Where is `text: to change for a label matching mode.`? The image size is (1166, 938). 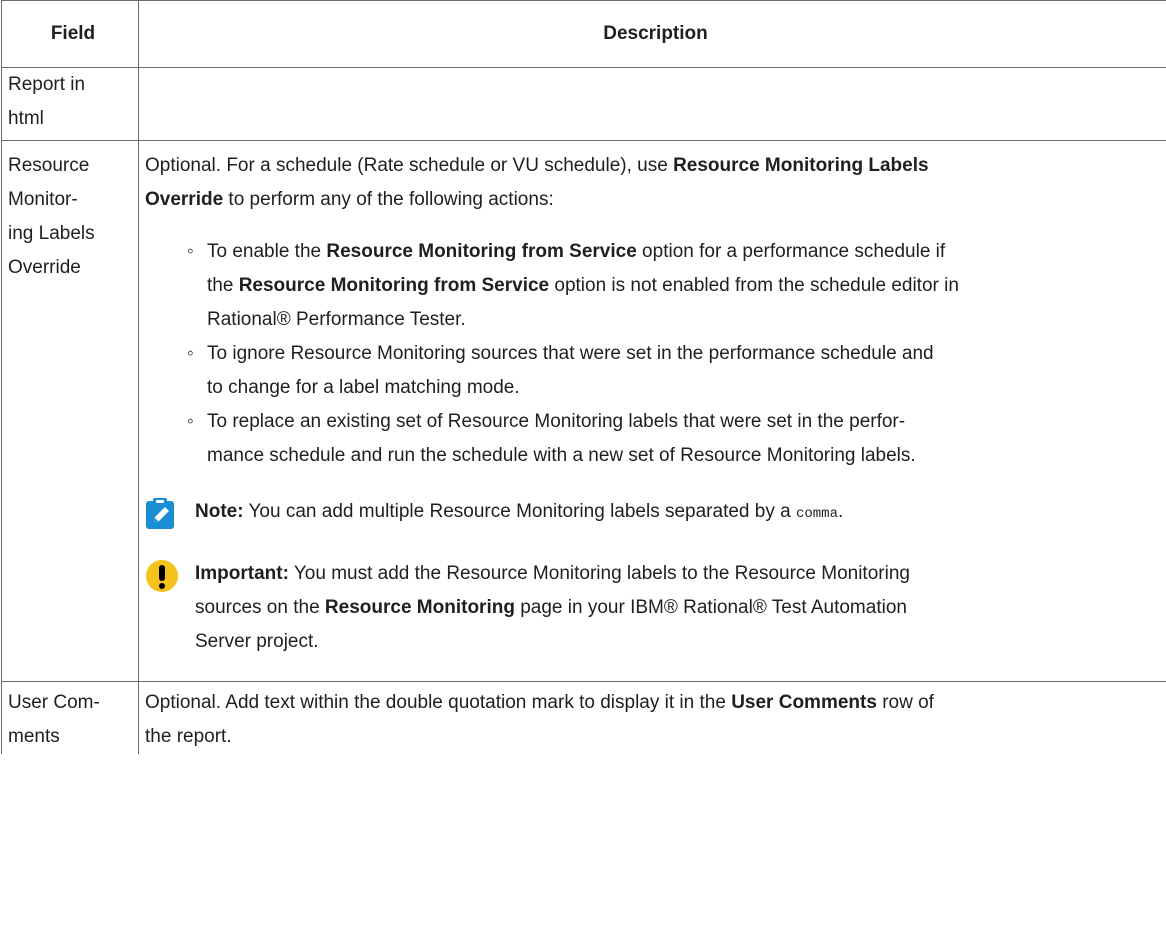
text: to change for a label matching mode. is located at coordinates (363, 387).